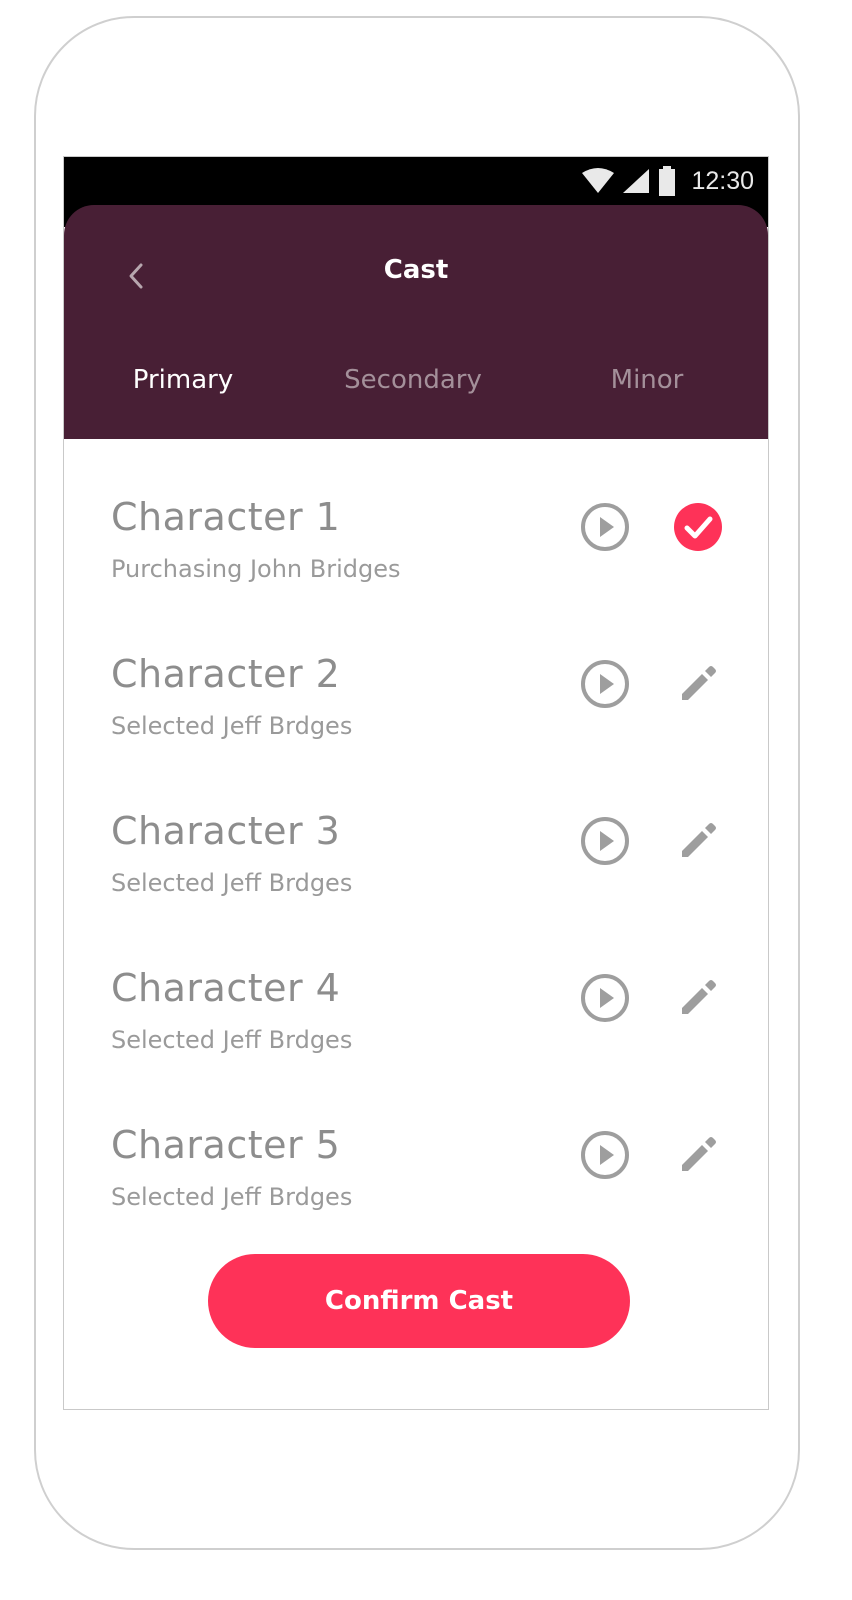 This screenshot has width=852, height=1600. I want to click on selected-check-button, so click(698, 527).